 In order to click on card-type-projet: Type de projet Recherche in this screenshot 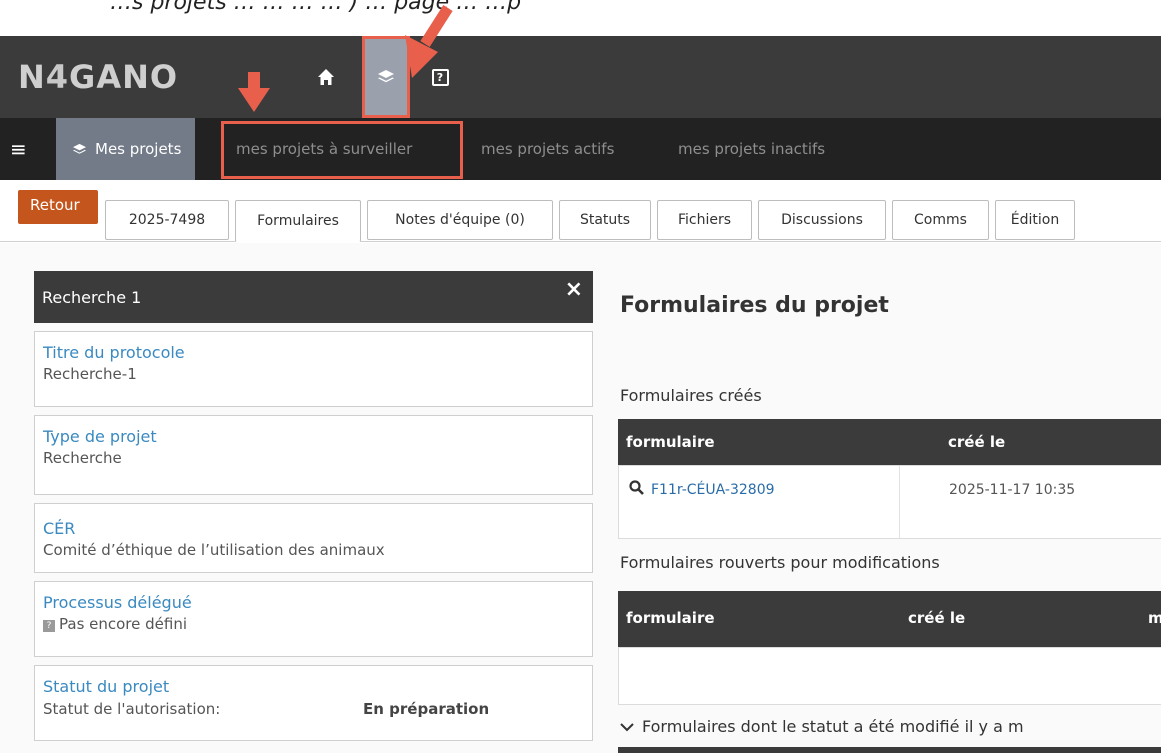, I will do `click(313, 455)`.